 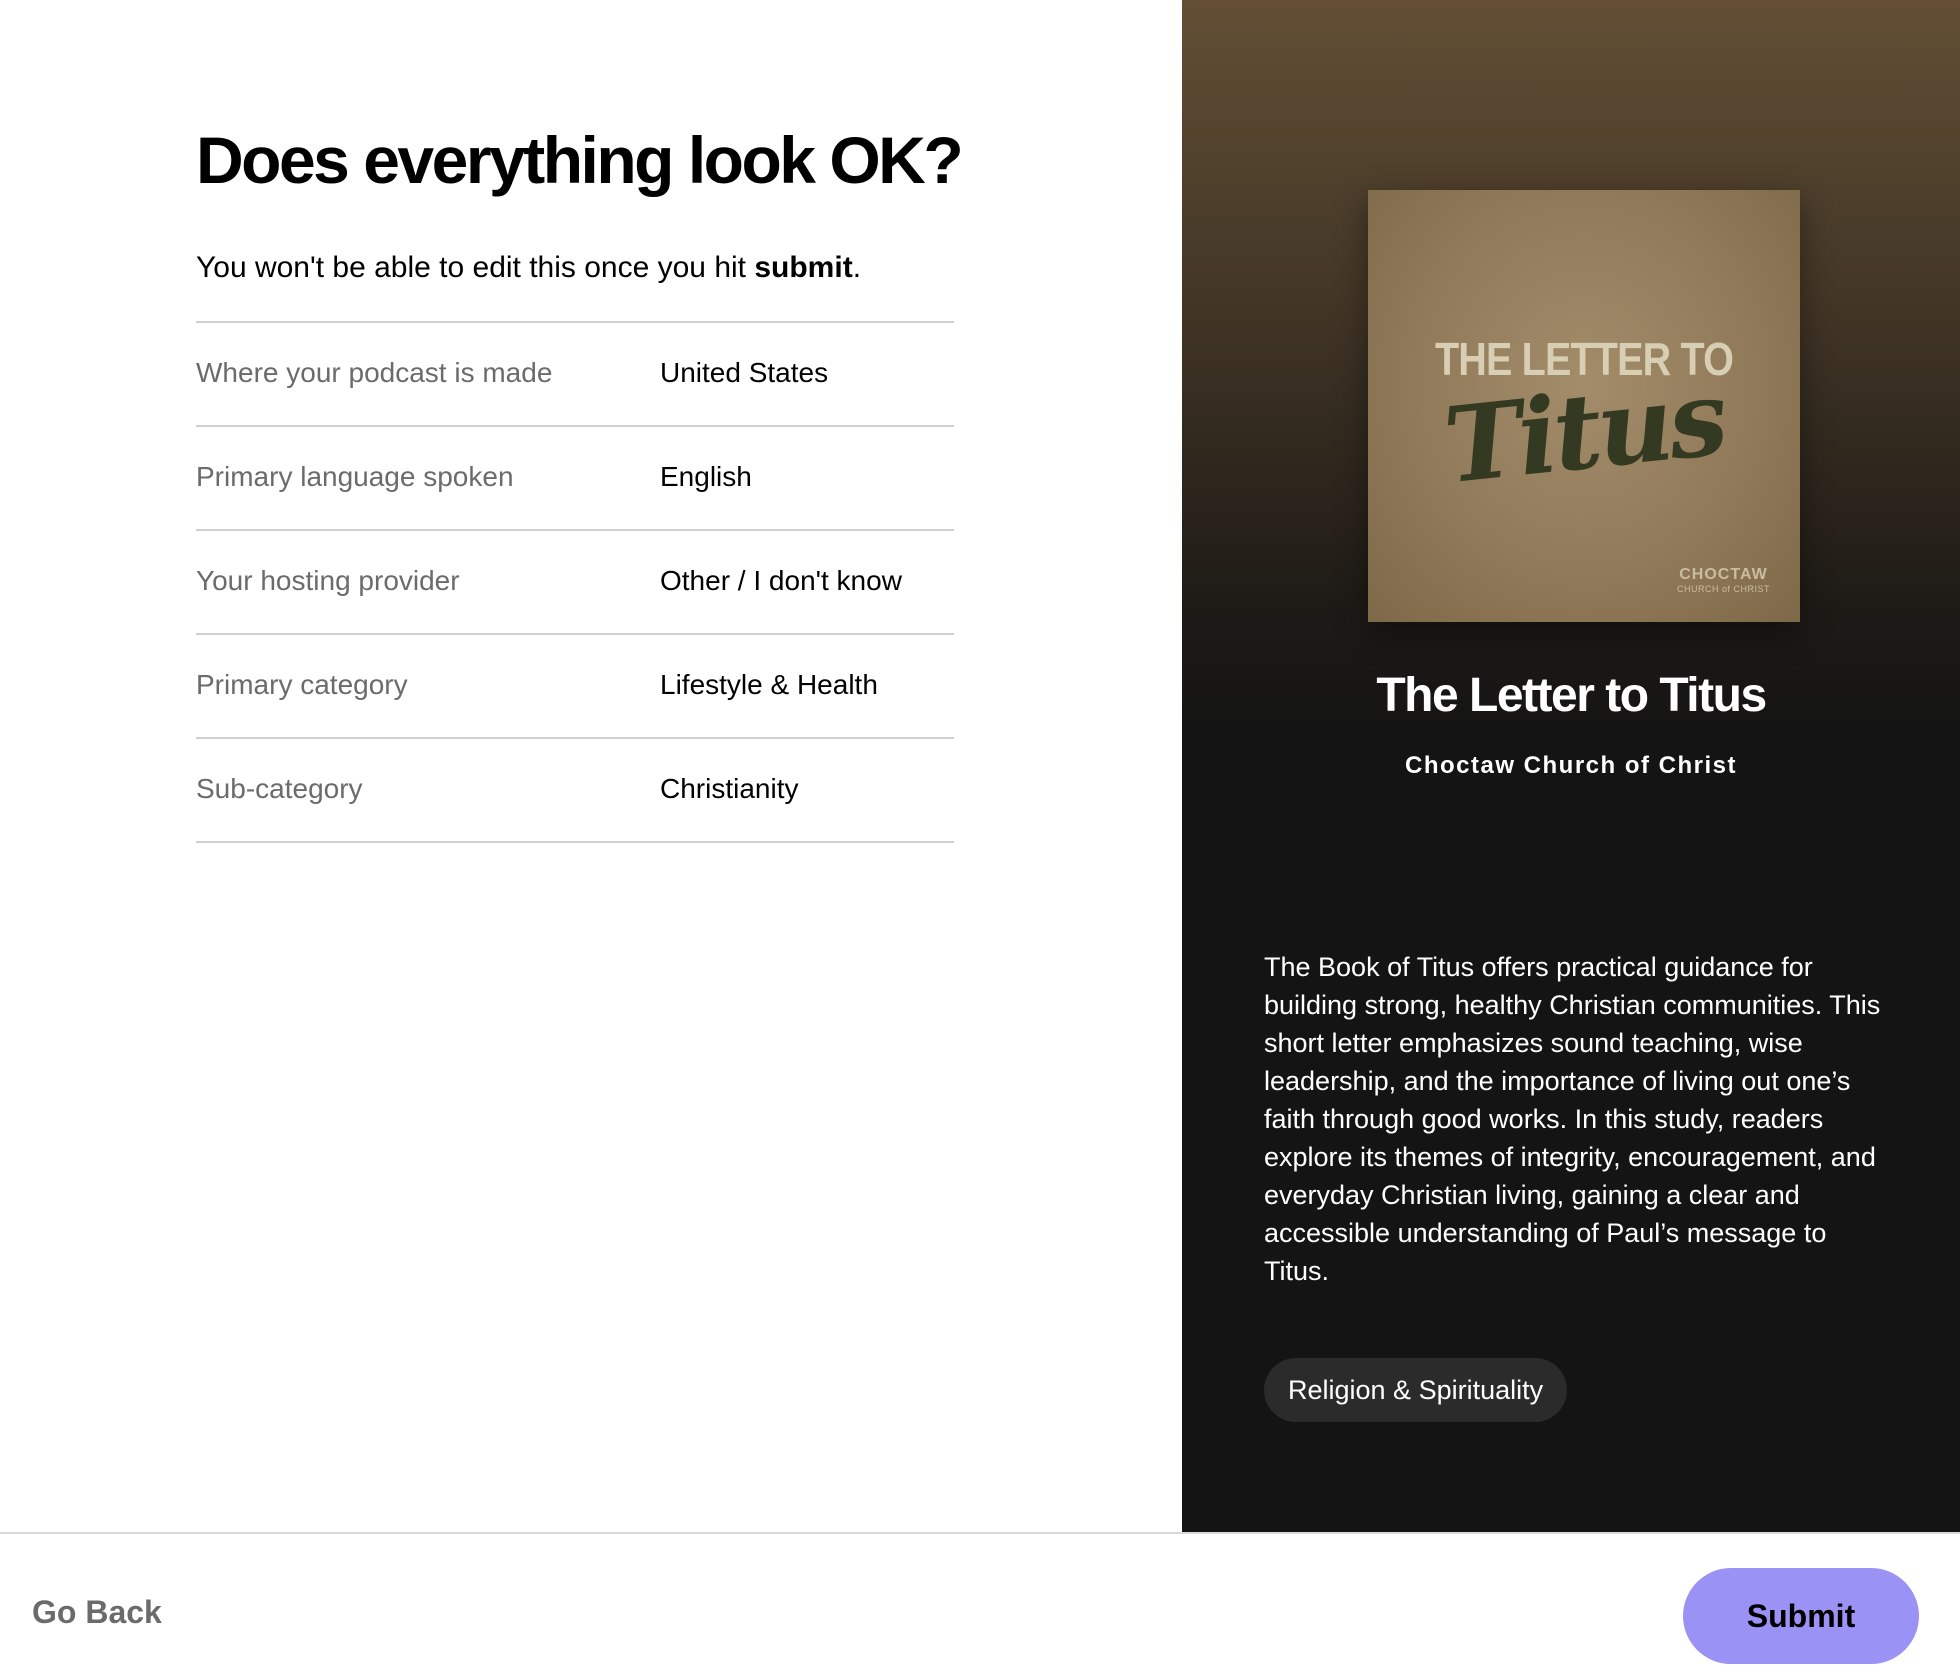 I want to click on row-value: United States, so click(x=744, y=372).